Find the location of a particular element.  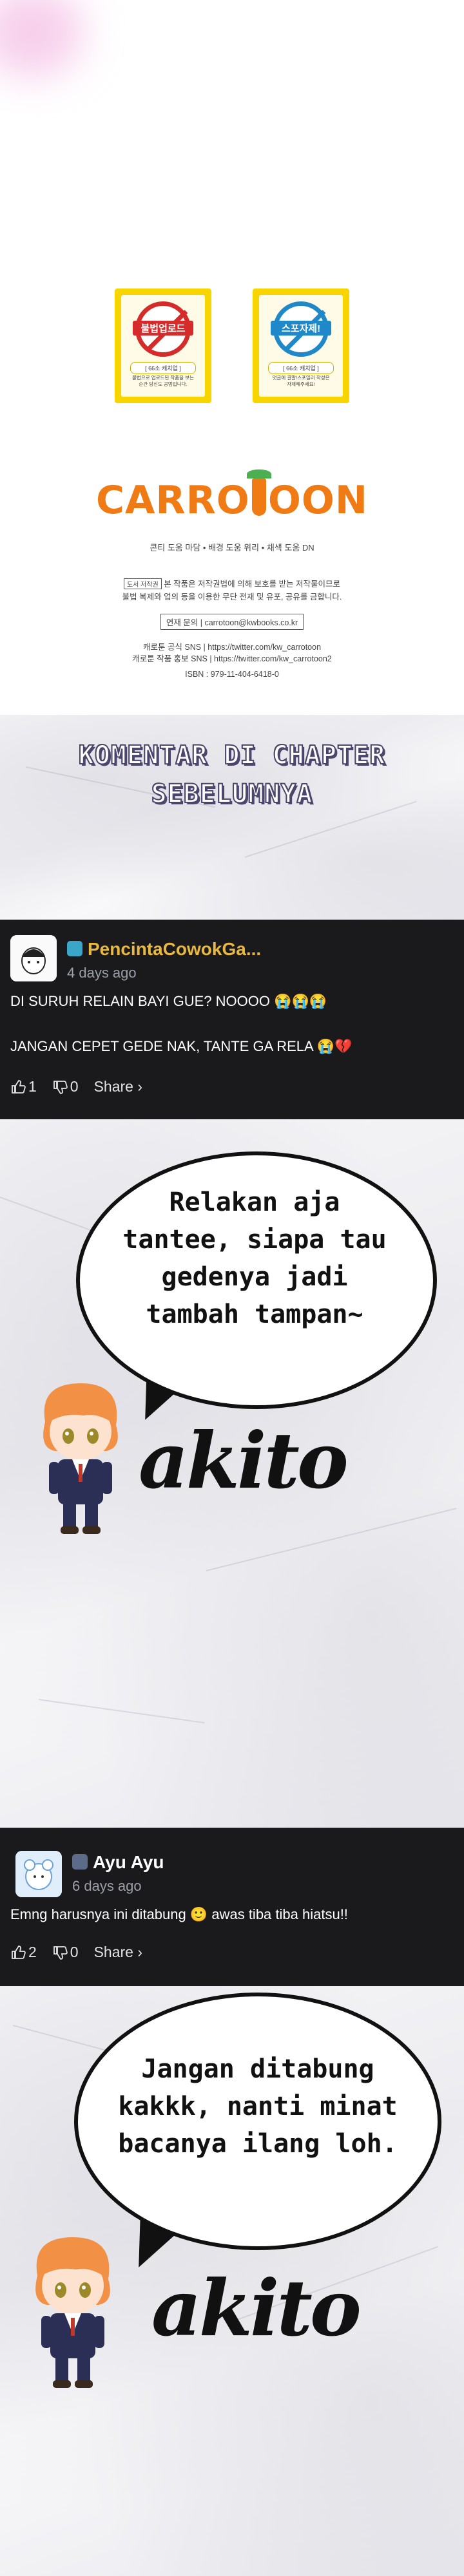

comment-actions: 2 0 Share › is located at coordinates (76, 1952).